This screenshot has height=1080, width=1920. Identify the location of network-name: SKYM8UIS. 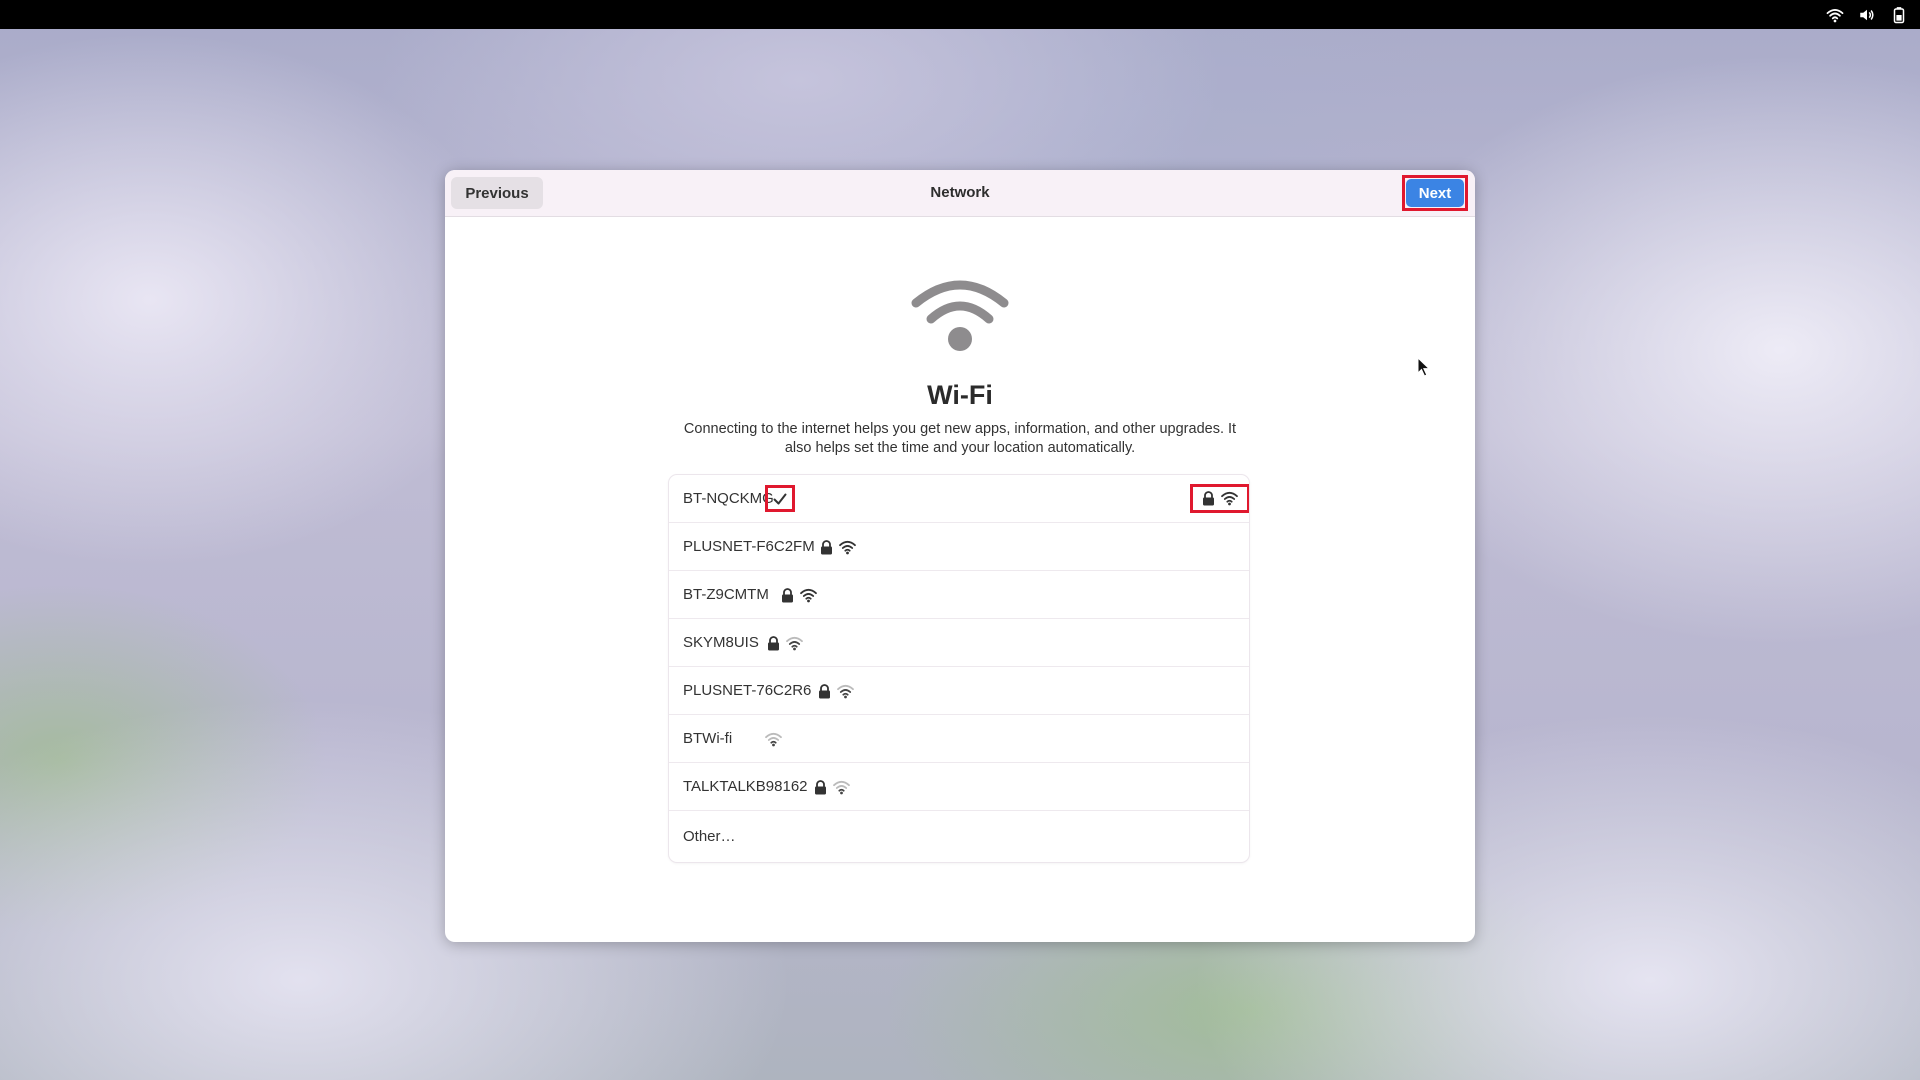
(721, 642).